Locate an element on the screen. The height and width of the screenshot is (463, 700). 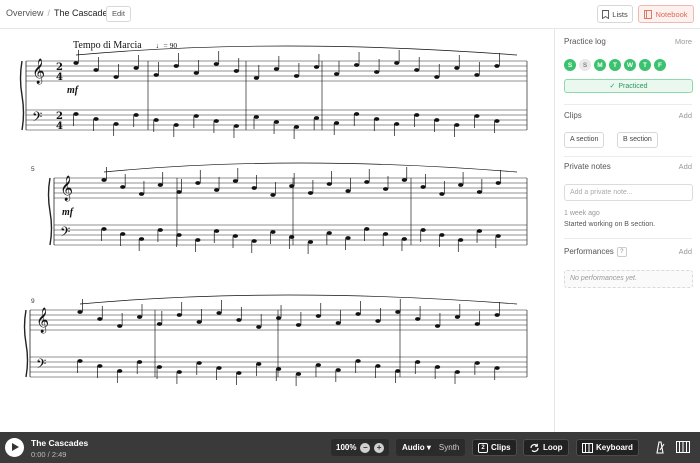
lists-button: Lists is located at coordinates (615, 14).